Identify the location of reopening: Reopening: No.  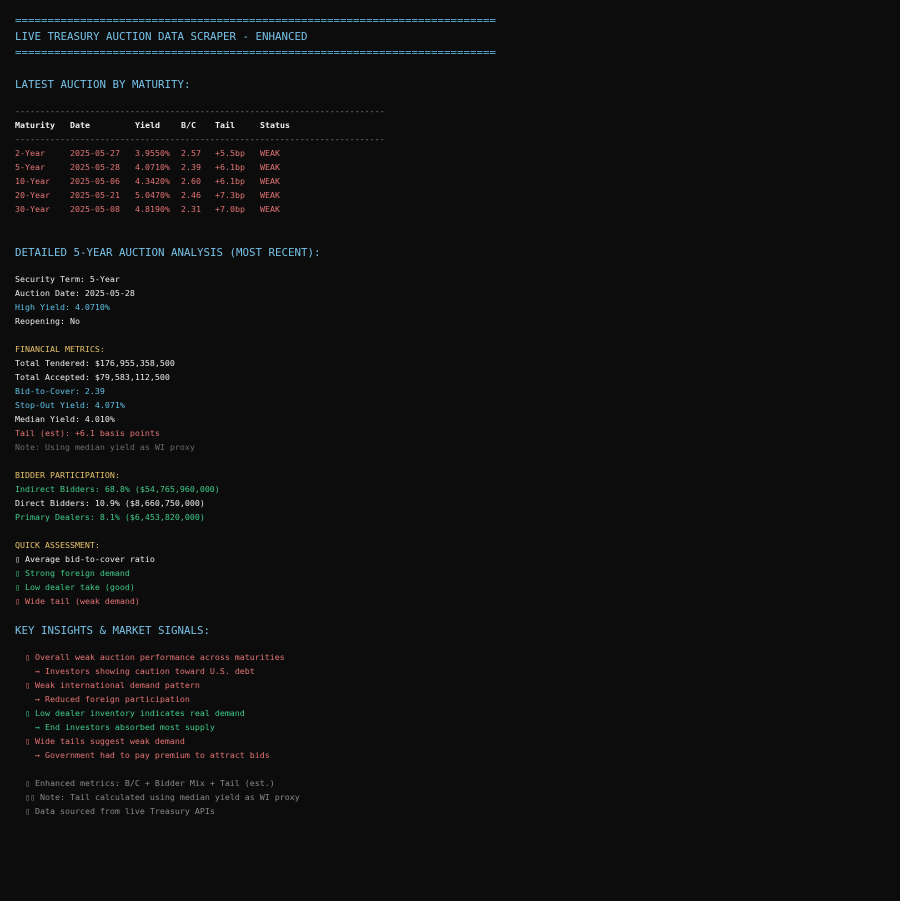
(47, 321).